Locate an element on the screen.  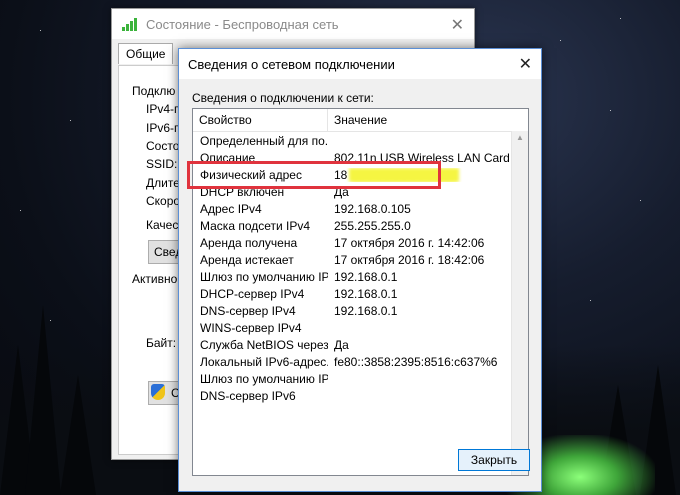
uac-shield-icon is located at coordinates (158, 392).